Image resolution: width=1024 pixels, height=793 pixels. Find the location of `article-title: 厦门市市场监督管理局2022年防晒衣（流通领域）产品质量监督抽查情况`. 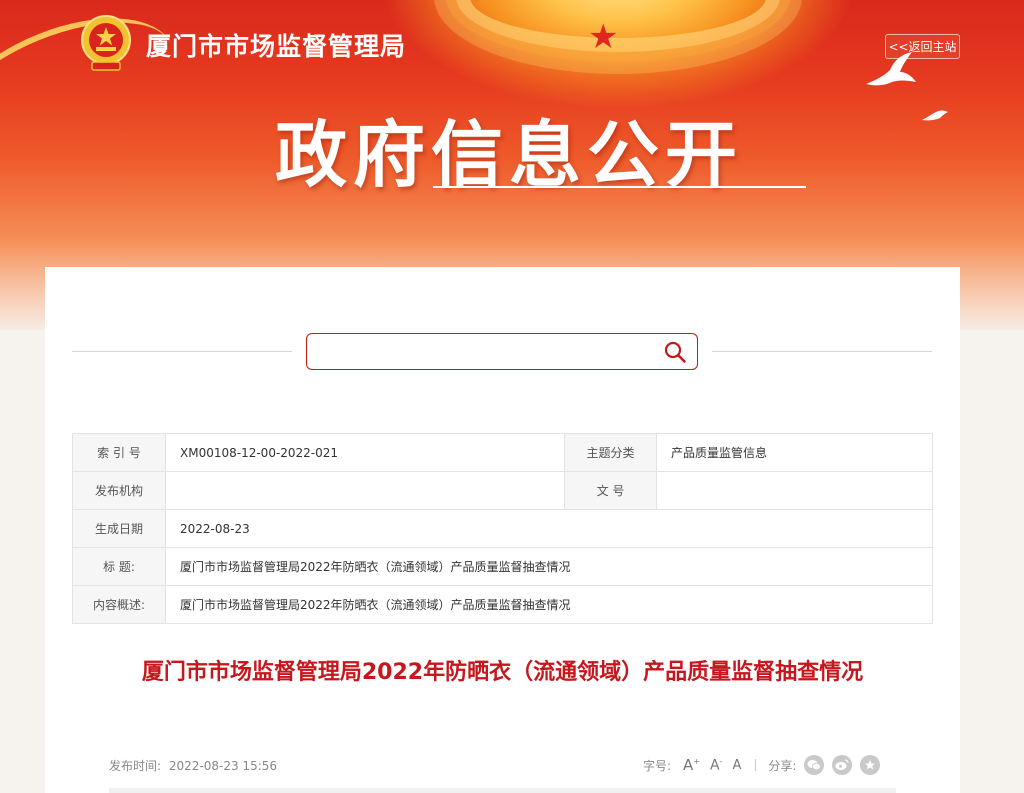

article-title: 厦门市市场监督管理局2022年防晒衣（流通领域）产品质量监督抽查情况 is located at coordinates (502, 672).